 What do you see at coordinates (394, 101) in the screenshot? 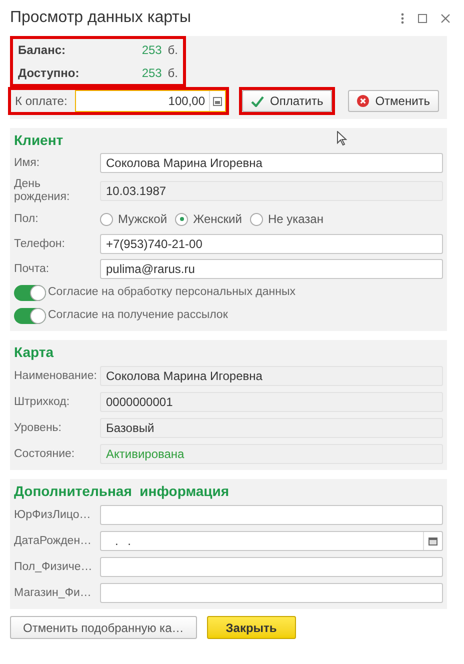
I see `cancel-button: Отменить` at bounding box center [394, 101].